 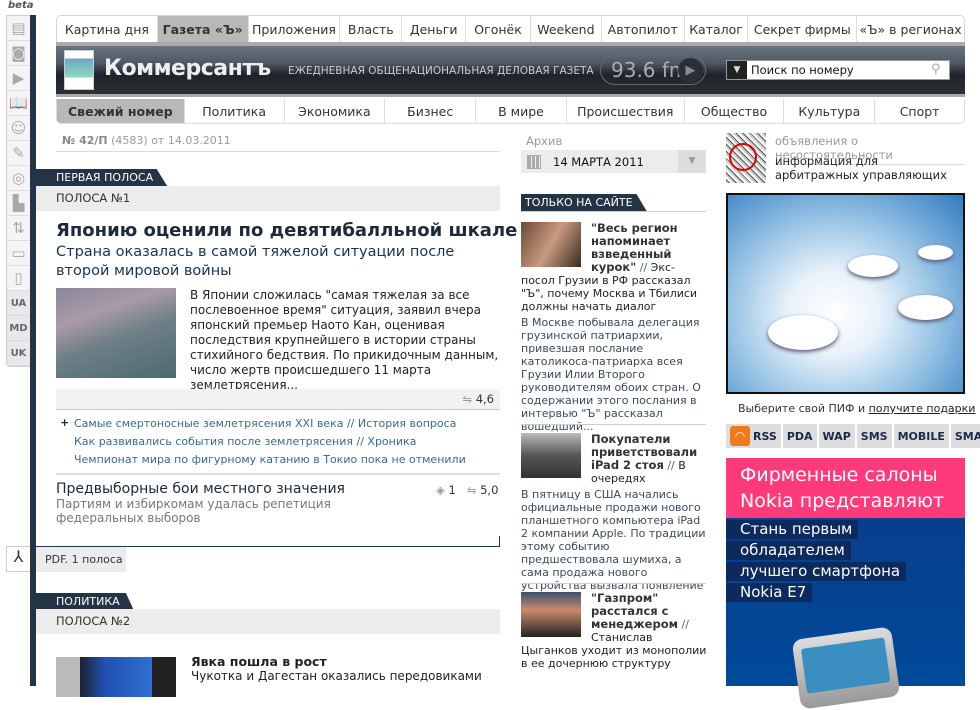 I want to click on tab-weekend: Weekend, so click(x=566, y=29).